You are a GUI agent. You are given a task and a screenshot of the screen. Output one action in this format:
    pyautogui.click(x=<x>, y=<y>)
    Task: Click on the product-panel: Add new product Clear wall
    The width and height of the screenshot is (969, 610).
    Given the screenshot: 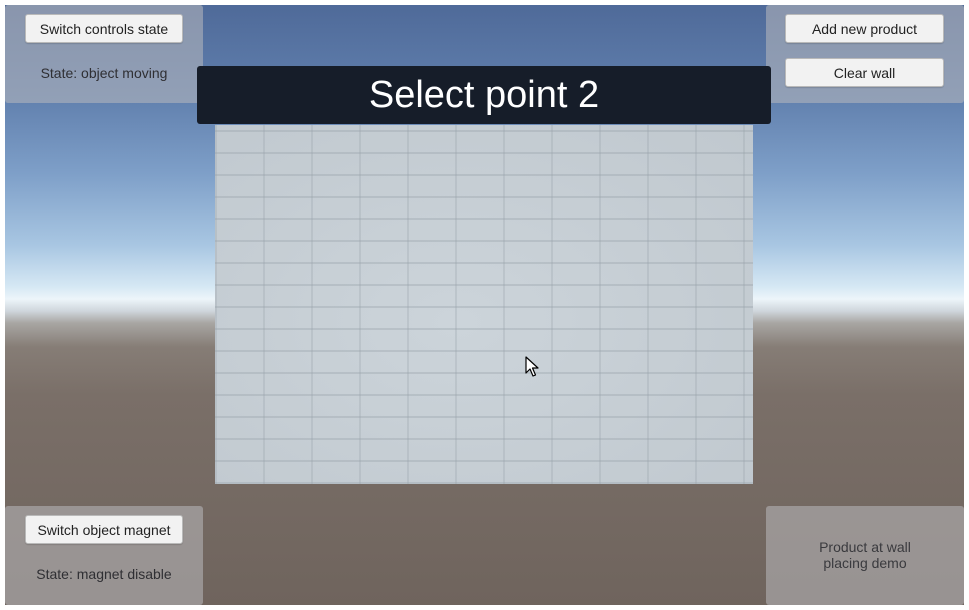 What is the action you would take?
    pyautogui.click(x=865, y=54)
    